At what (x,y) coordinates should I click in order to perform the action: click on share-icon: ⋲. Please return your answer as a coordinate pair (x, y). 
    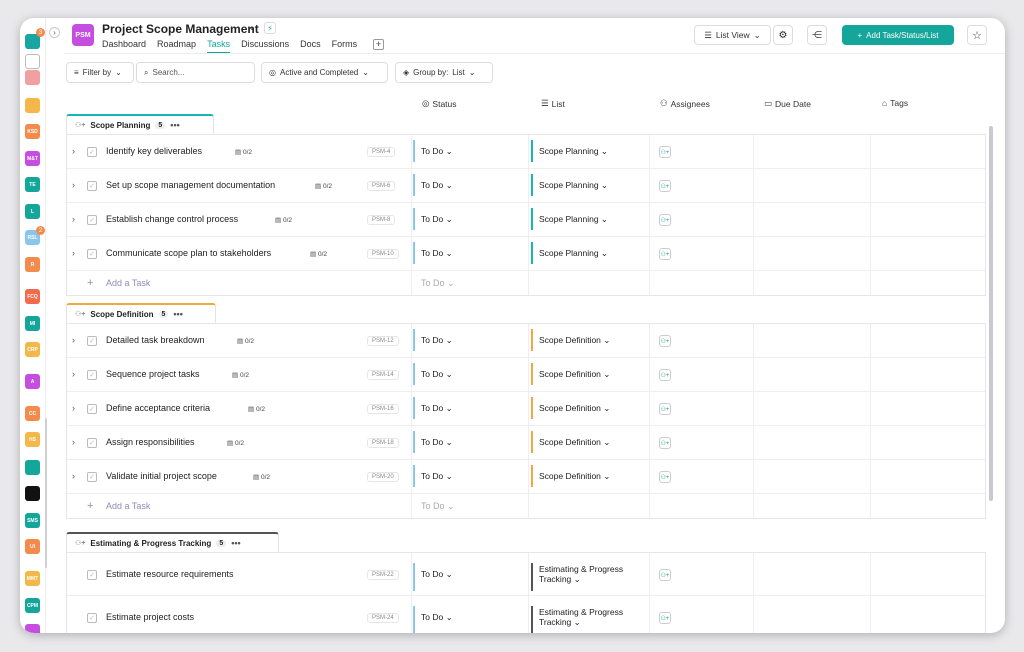
    Looking at the image, I should click on (817, 35).